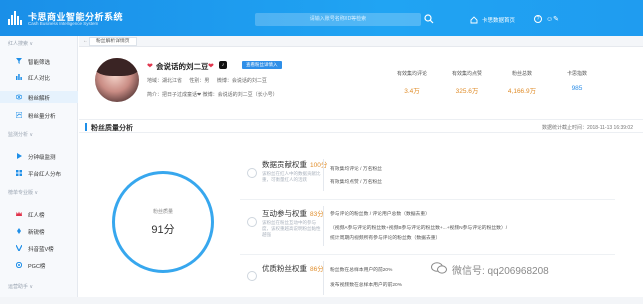  Describe the element at coordinates (380, 214) in the screenshot. I see `formula-line: 参与评论的粉丝数 / 评论用户总数（数据去重）` at that location.